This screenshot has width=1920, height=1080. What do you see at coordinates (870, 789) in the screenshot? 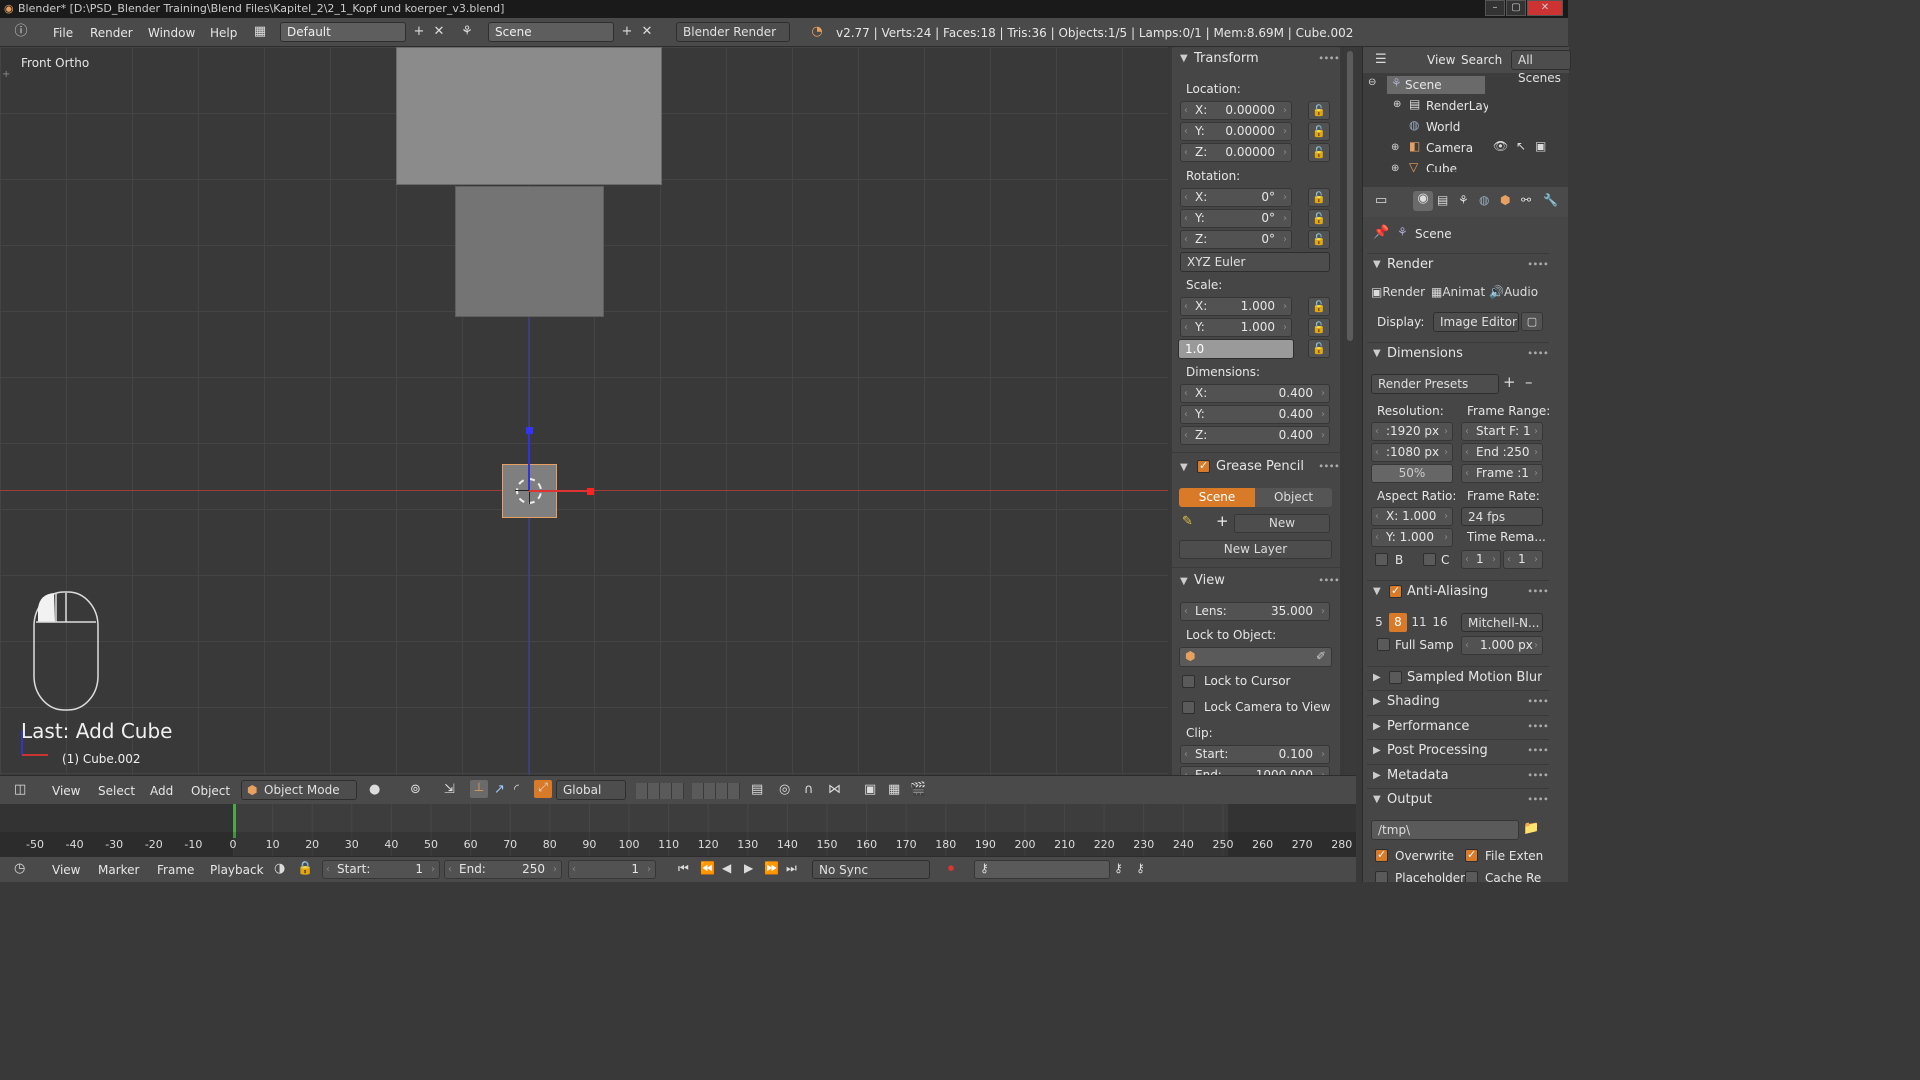
I see `opengl-render-icon: ▣` at bounding box center [870, 789].